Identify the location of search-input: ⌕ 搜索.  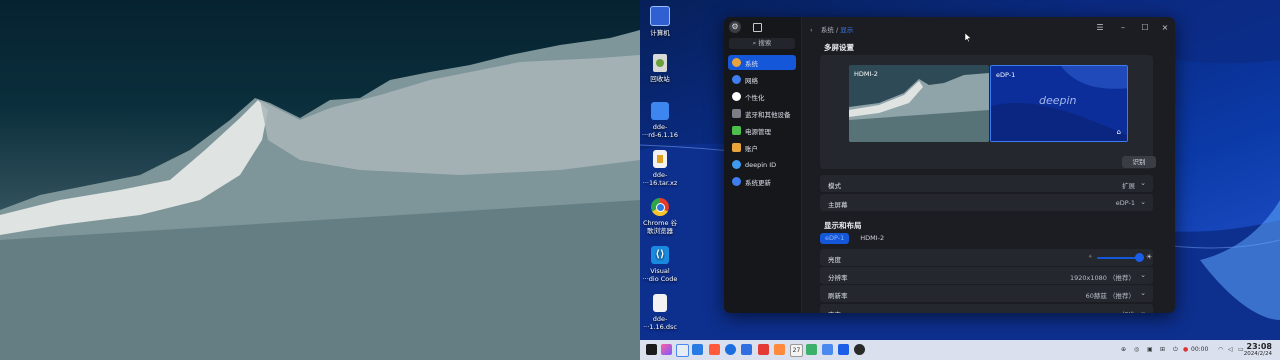
(762, 43).